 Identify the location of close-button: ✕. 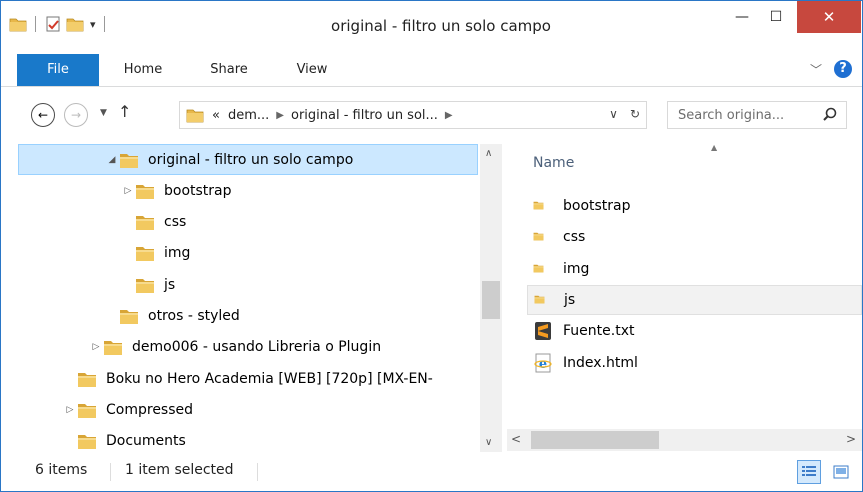
(829, 17).